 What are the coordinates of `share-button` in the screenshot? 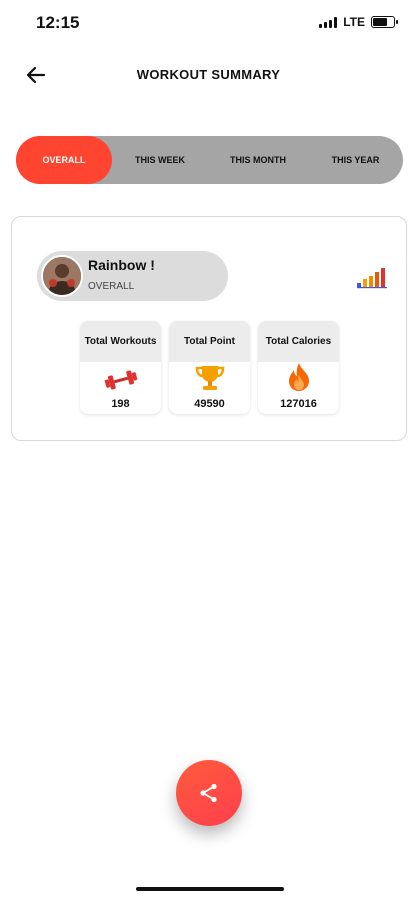 It's located at (209, 793).